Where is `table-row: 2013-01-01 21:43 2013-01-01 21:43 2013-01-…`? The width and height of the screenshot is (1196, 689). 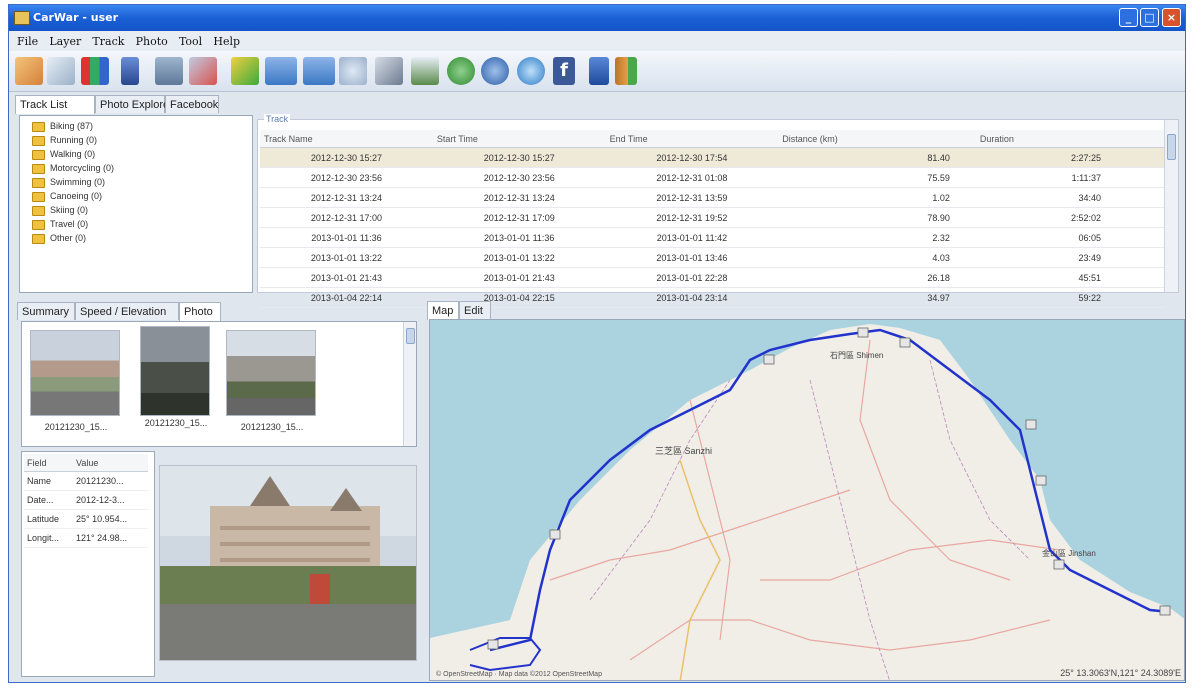
table-row: 2013-01-01 21:43 2013-01-01 21:43 2013-01-… is located at coordinates (712, 277).